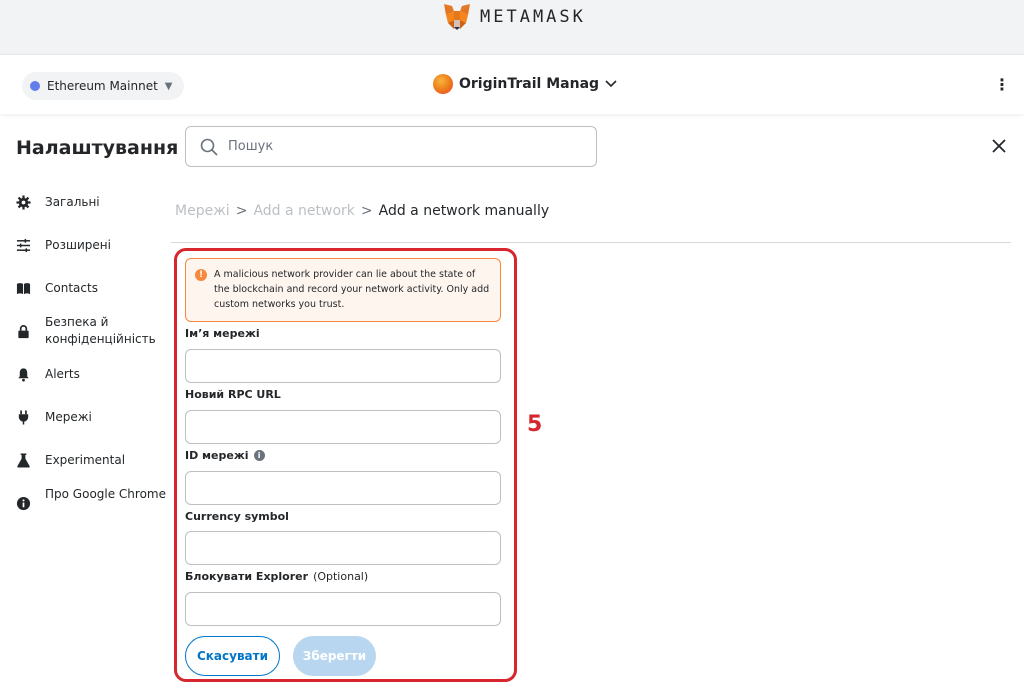  I want to click on lock-icon, so click(23, 331).